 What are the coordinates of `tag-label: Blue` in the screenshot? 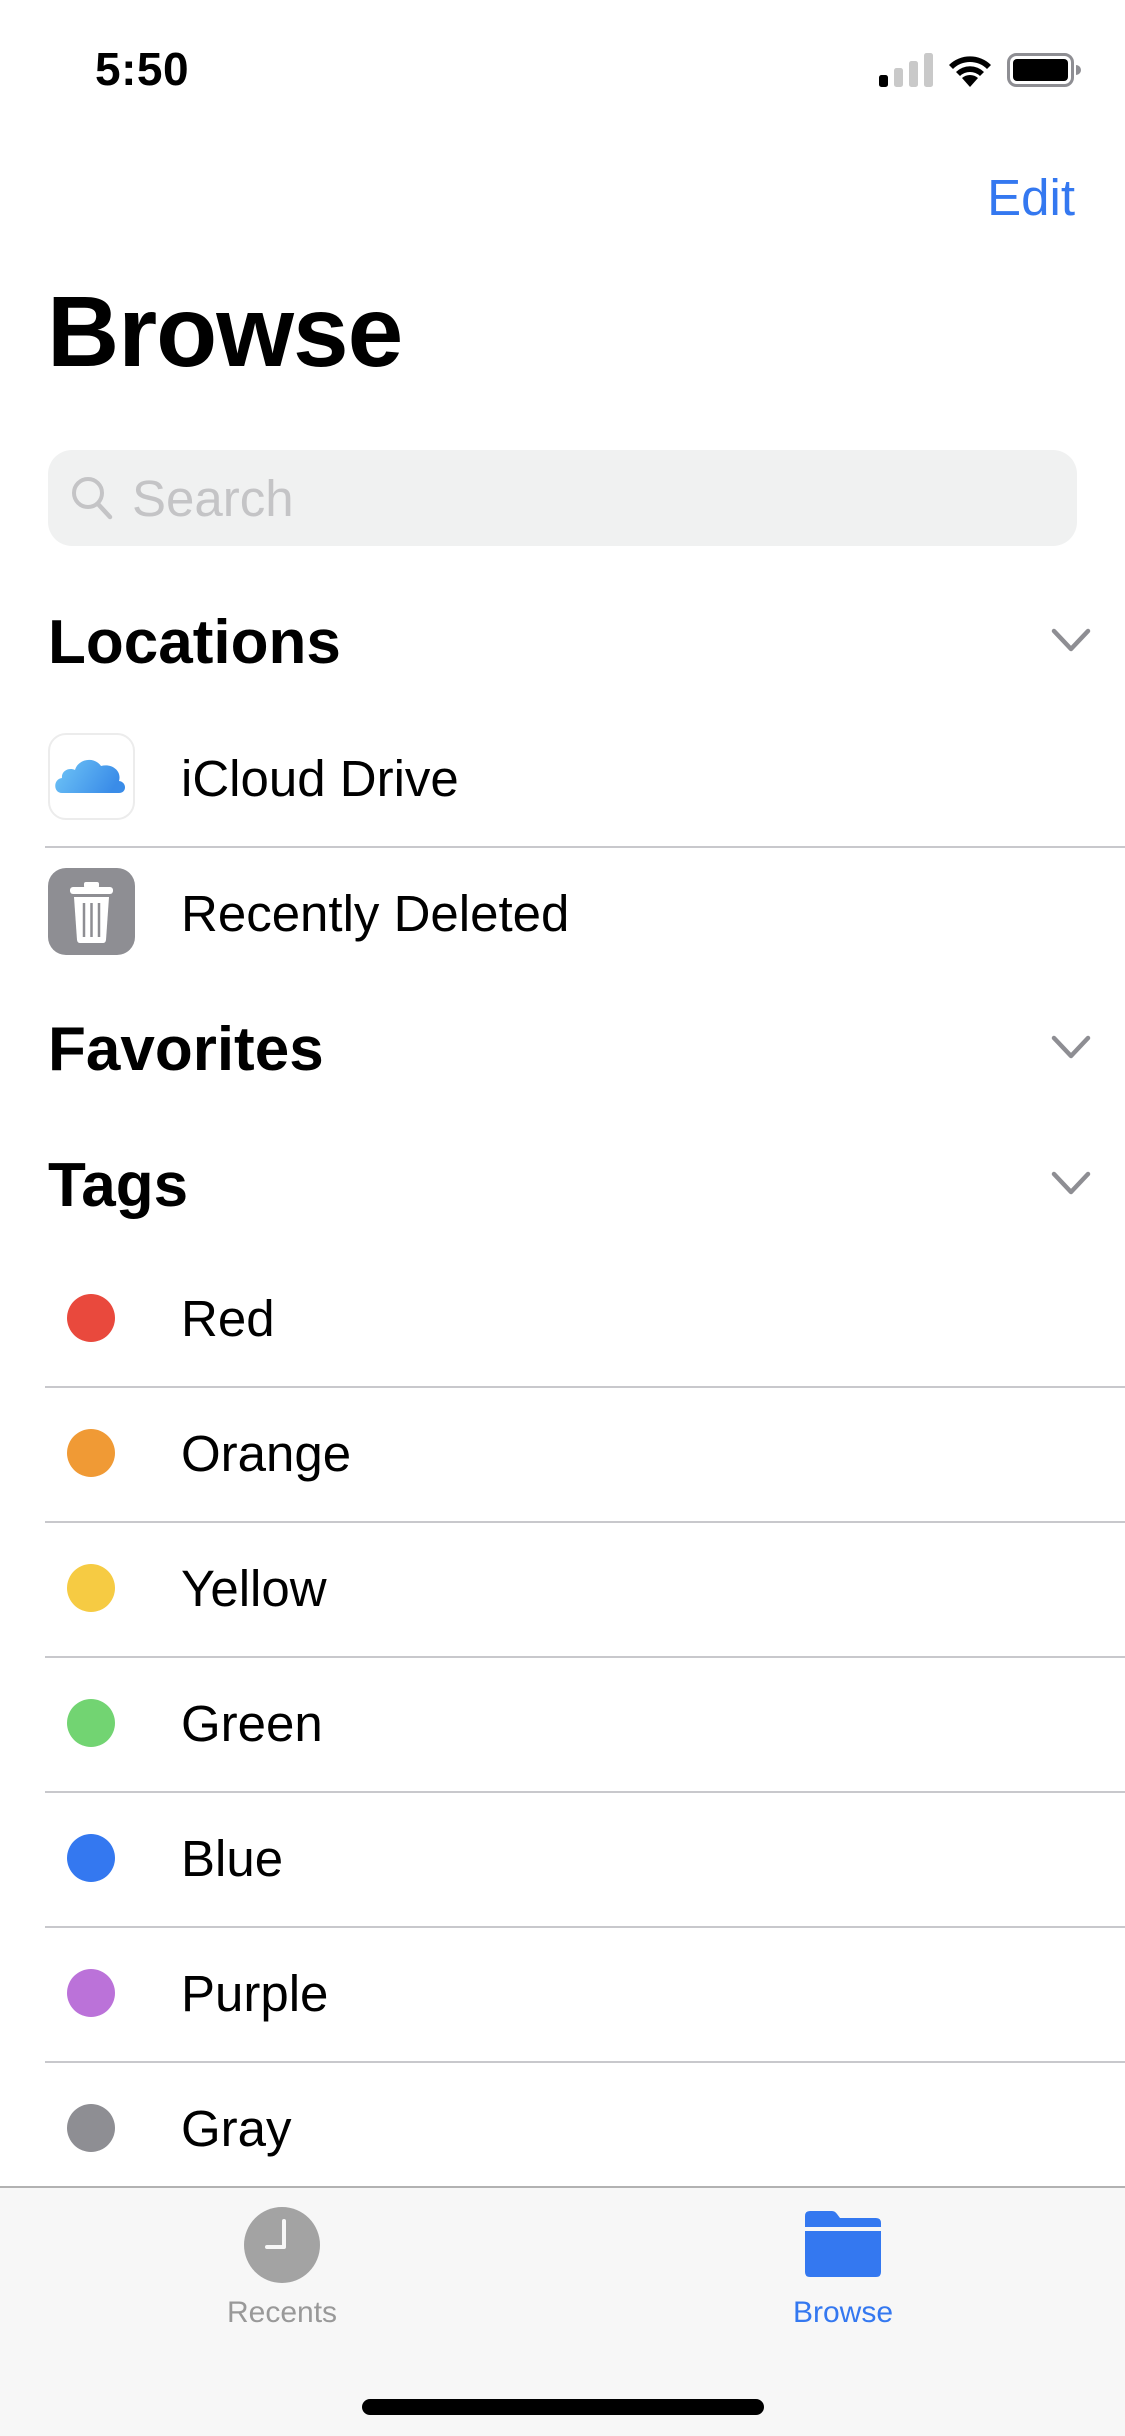 It's located at (232, 1858).